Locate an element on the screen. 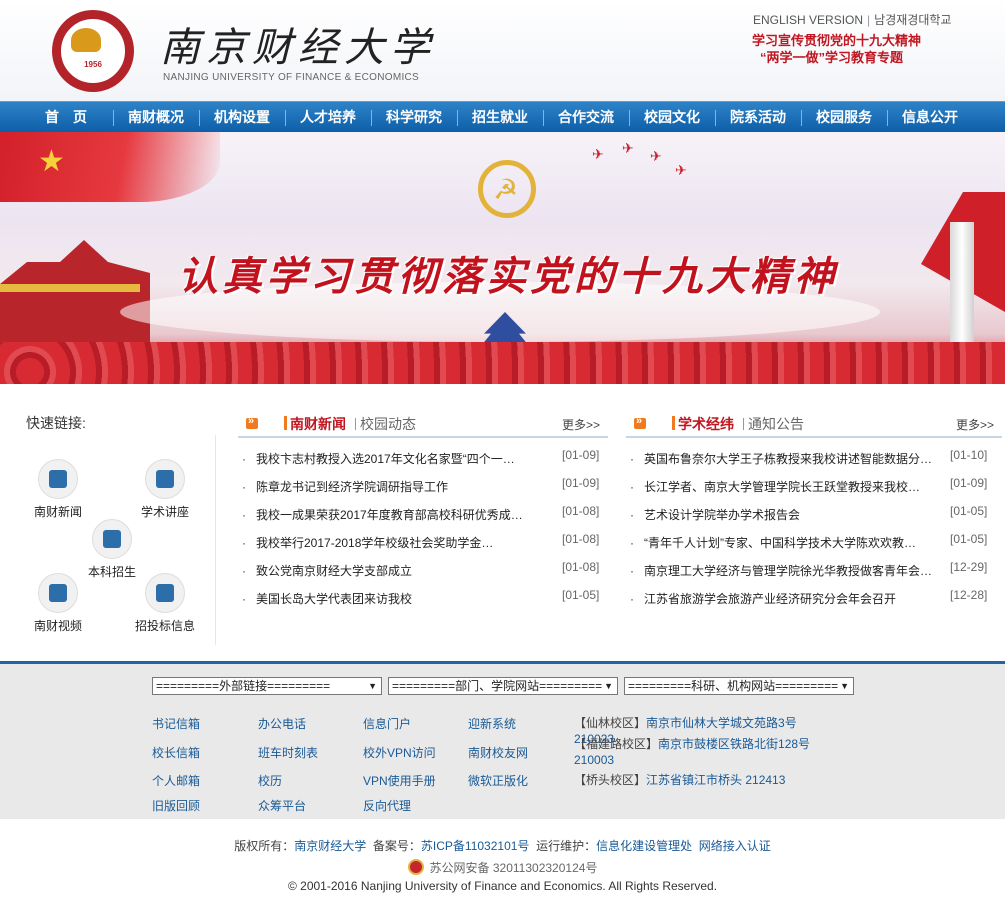  book-icon is located at coordinates (165, 479).